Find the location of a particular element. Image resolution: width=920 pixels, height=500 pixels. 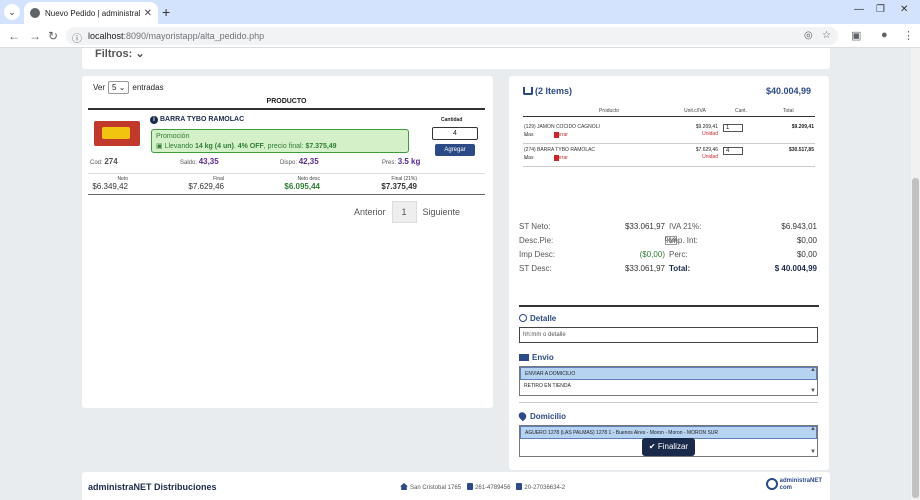

logo-icon is located at coordinates (771, 484).